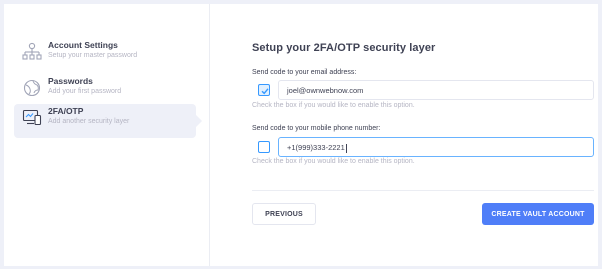 The height and width of the screenshot is (269, 602). What do you see at coordinates (85, 91) in the screenshot?
I see `step-subtitle: Add your first password` at bounding box center [85, 91].